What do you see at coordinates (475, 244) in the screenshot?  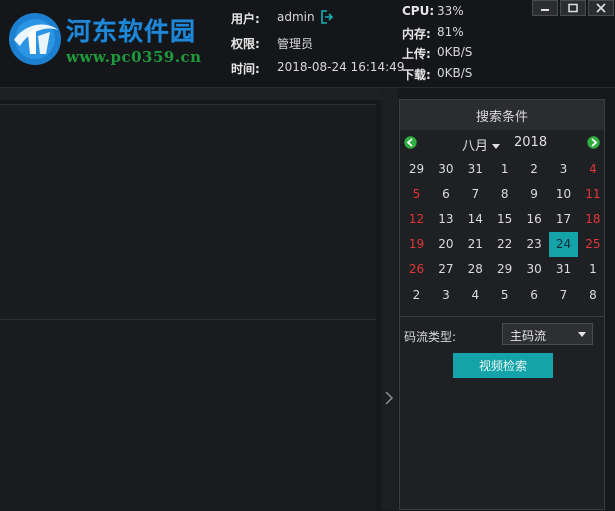 I see `calendar-day: 21` at bounding box center [475, 244].